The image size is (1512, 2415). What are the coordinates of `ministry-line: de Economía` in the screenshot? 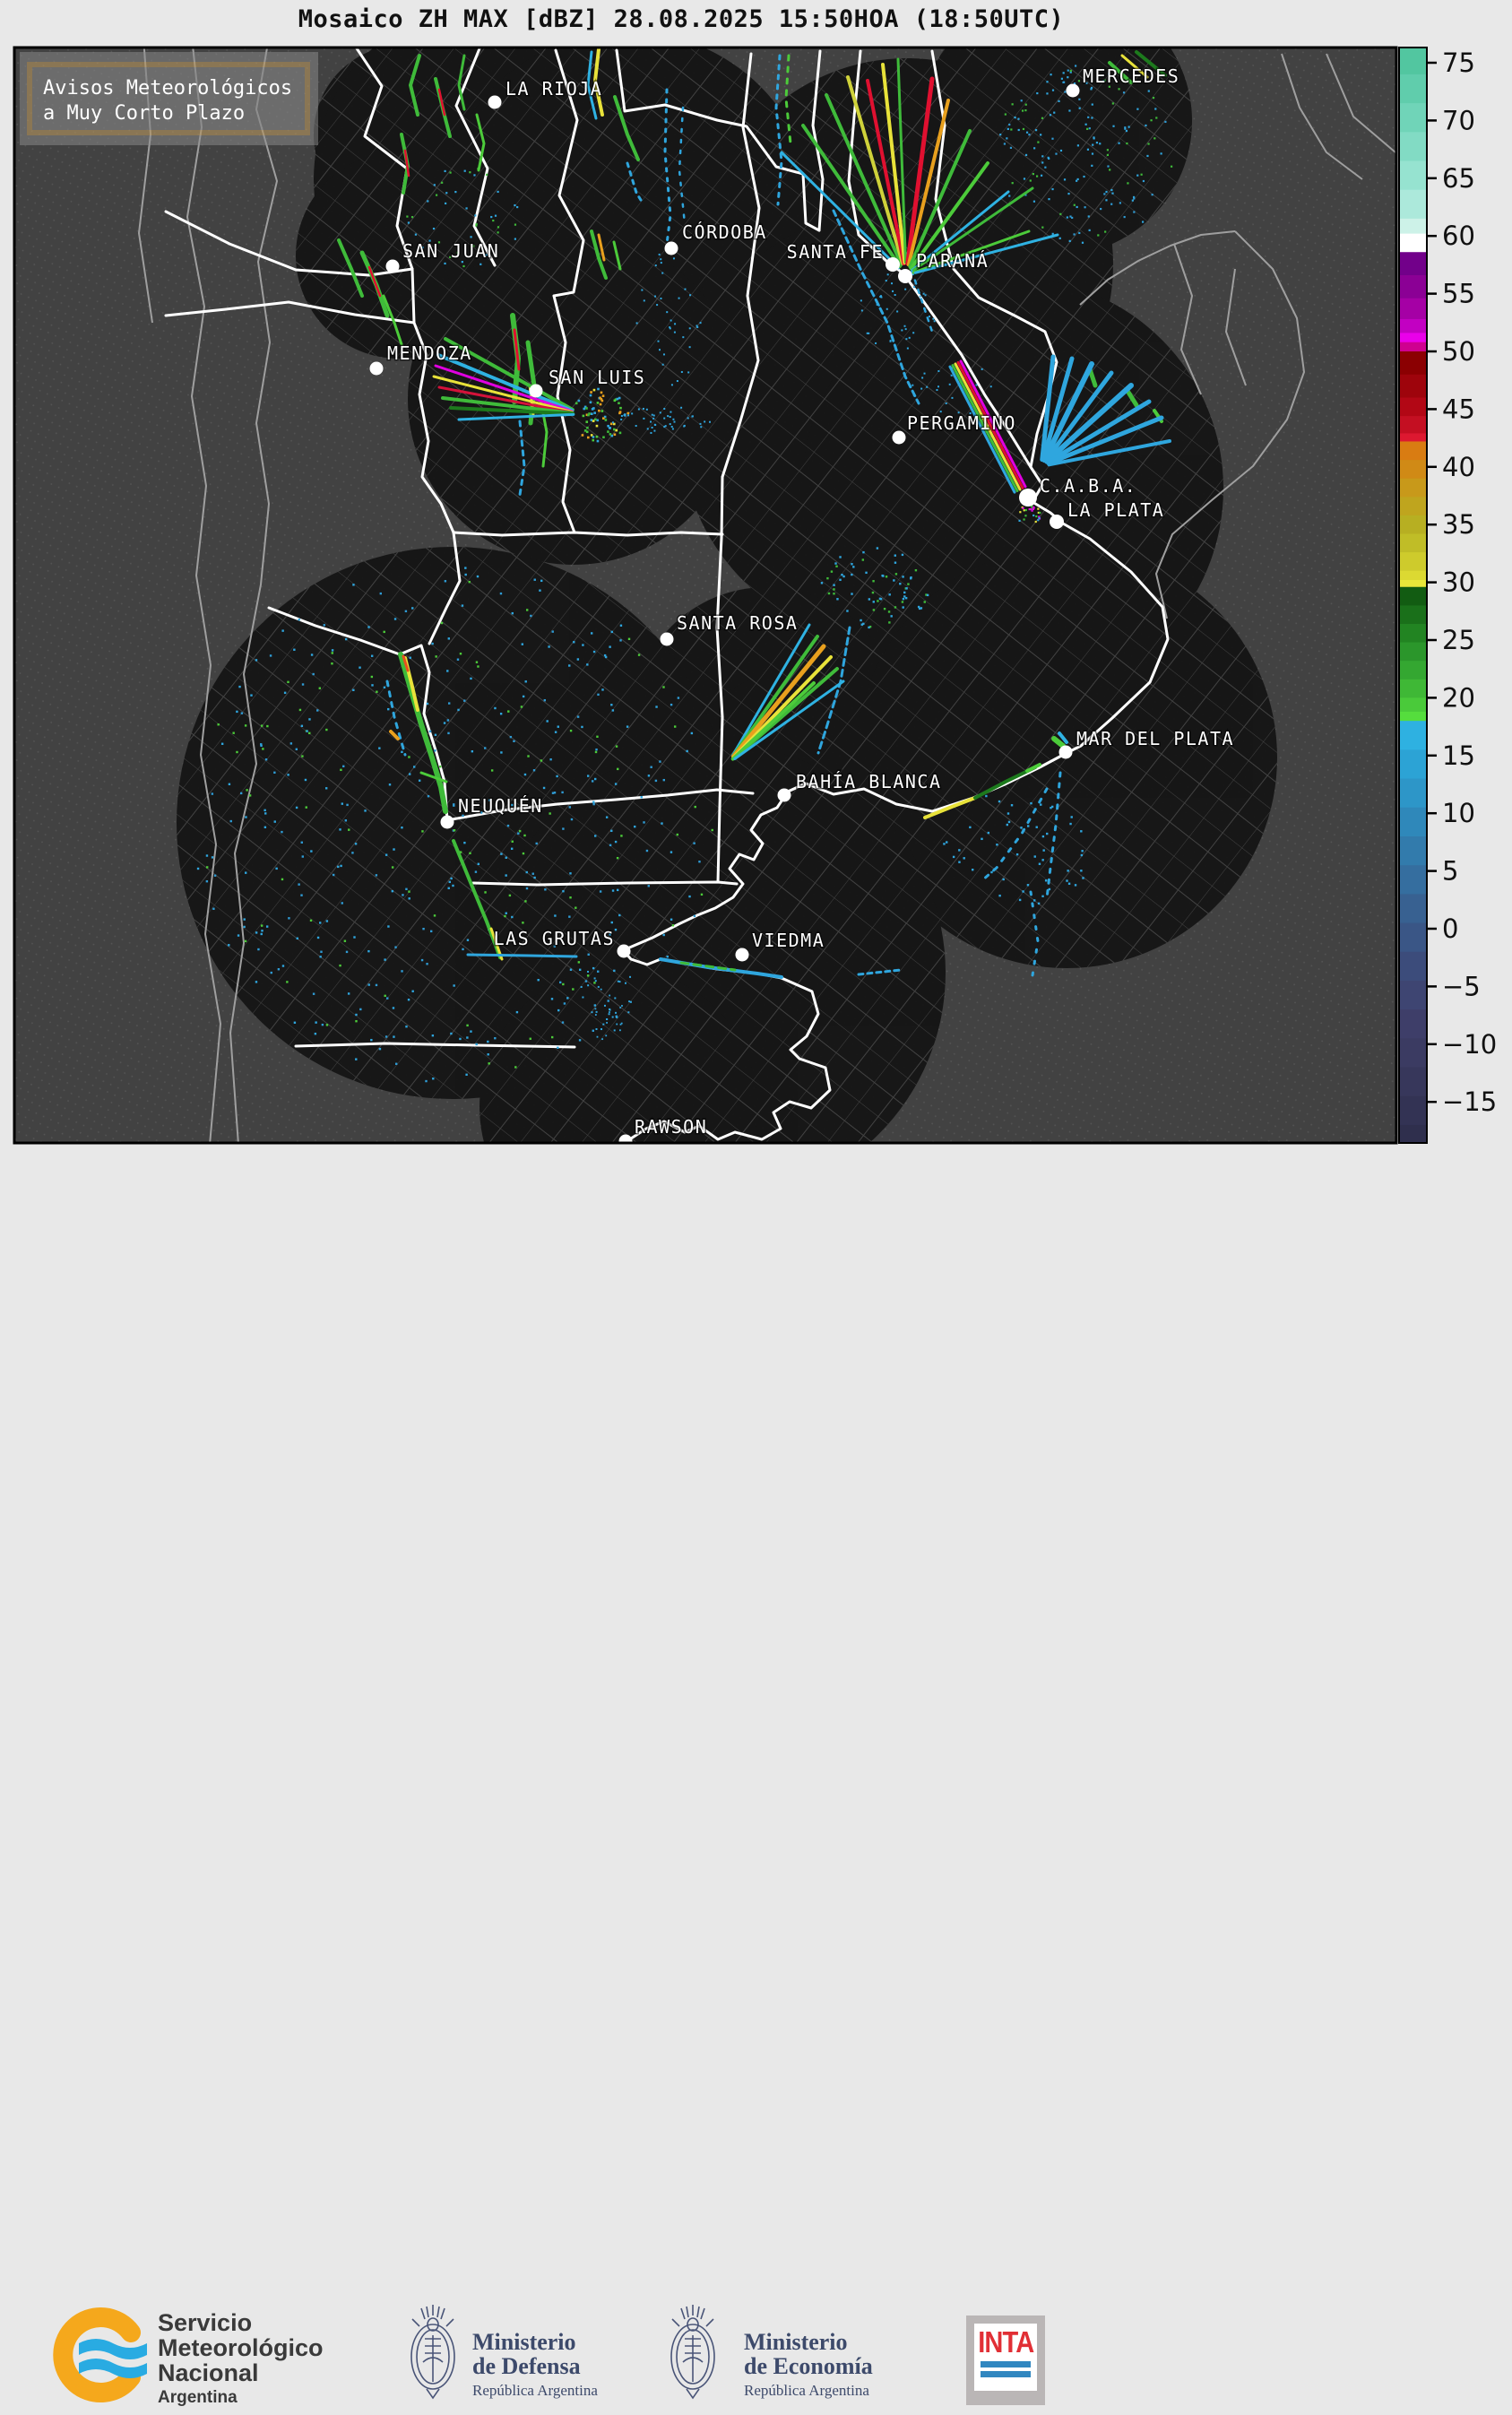 It's located at (808, 2366).